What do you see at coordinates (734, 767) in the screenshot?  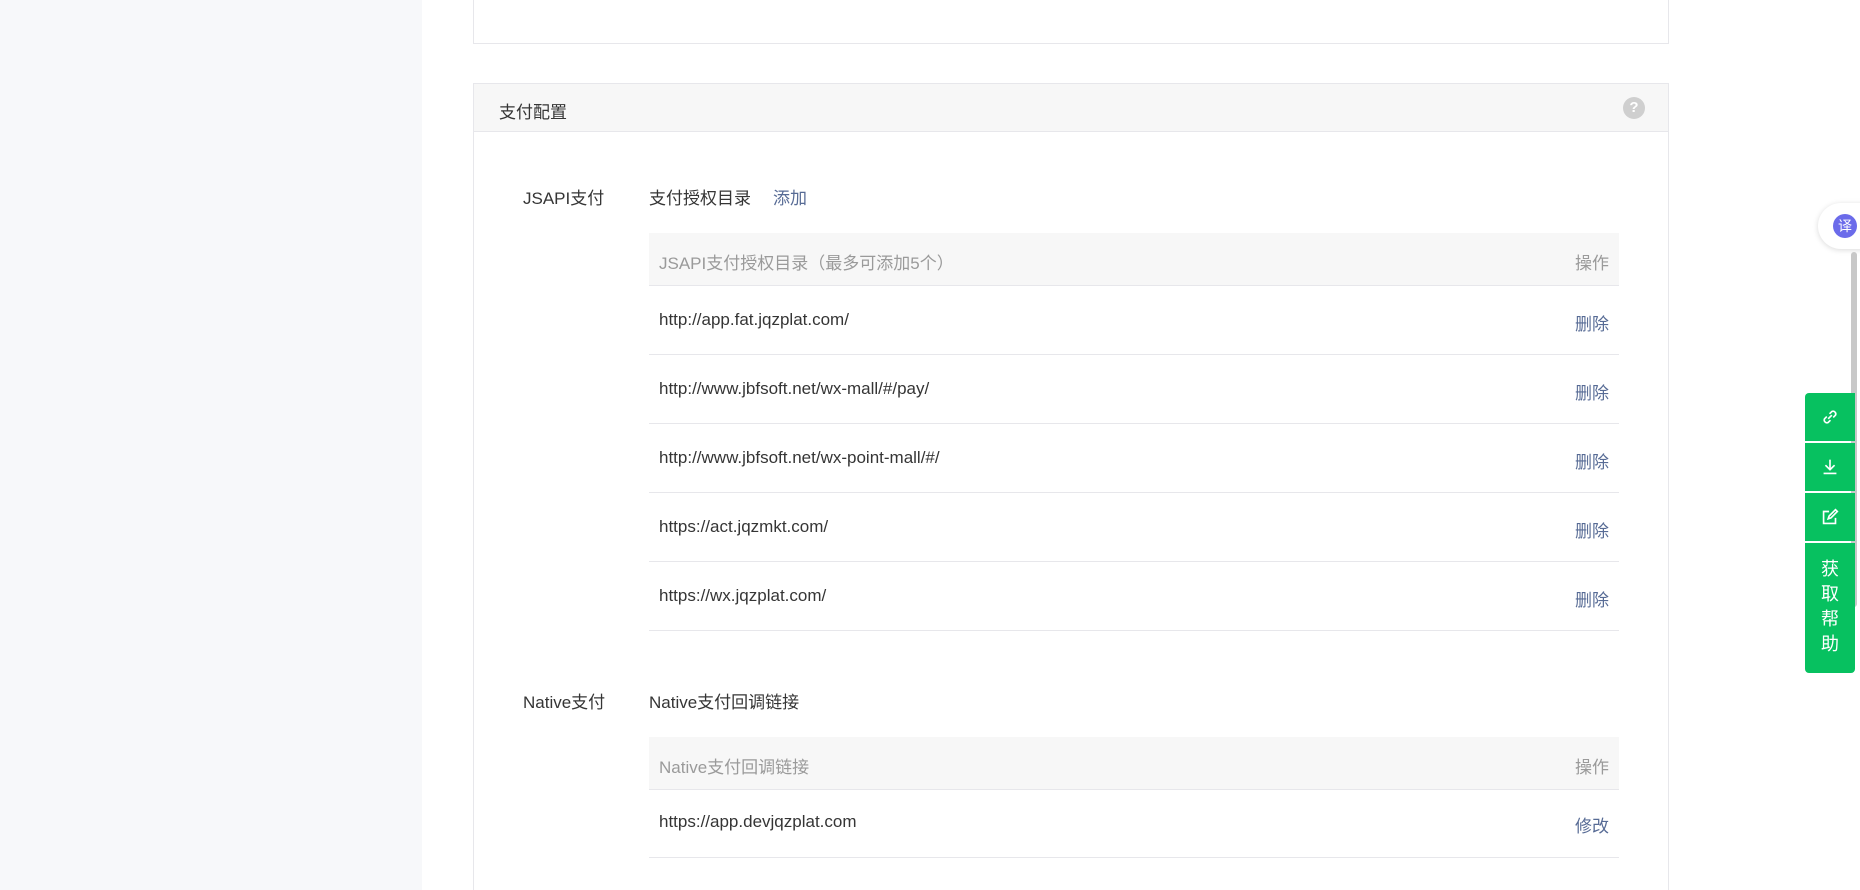 I see `table-header-callback: Native支付回调链接` at bounding box center [734, 767].